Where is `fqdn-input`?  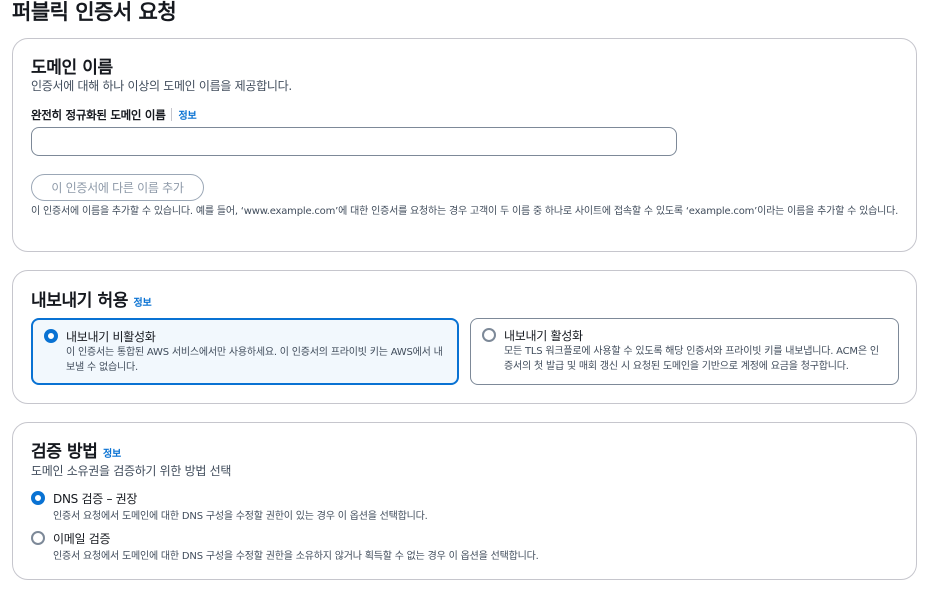
fqdn-input is located at coordinates (354, 141).